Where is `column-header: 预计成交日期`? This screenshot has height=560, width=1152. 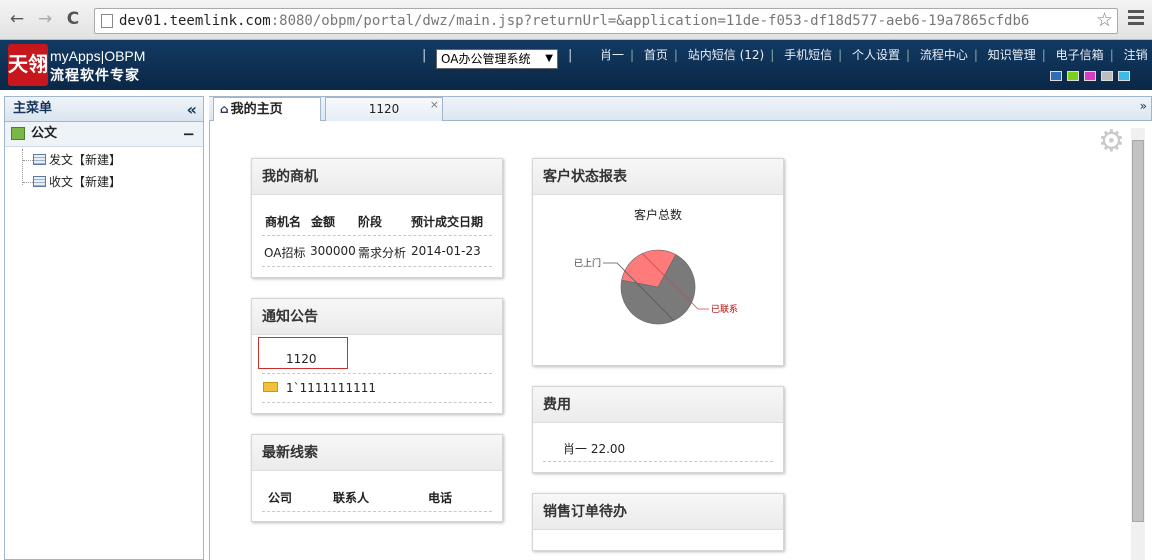
column-header: 预计成交日期 is located at coordinates (447, 222).